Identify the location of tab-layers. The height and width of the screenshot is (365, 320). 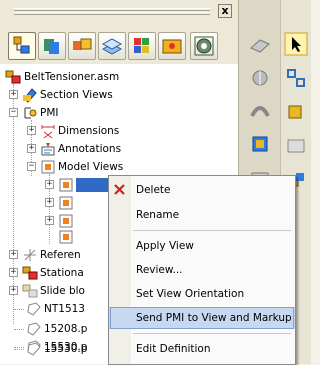
(112, 46).